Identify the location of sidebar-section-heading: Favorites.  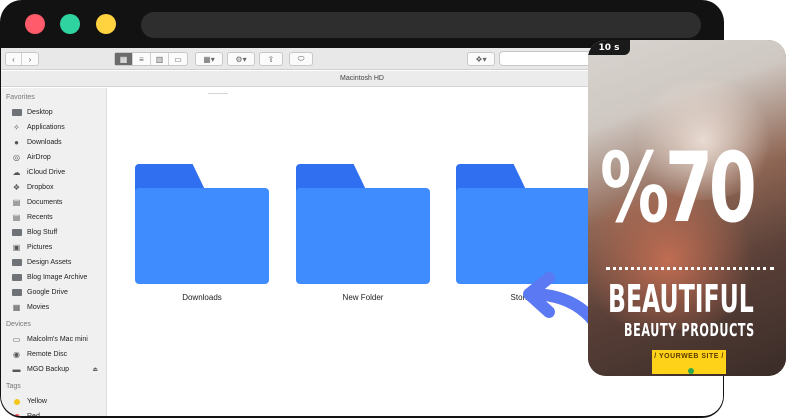
(20, 97).